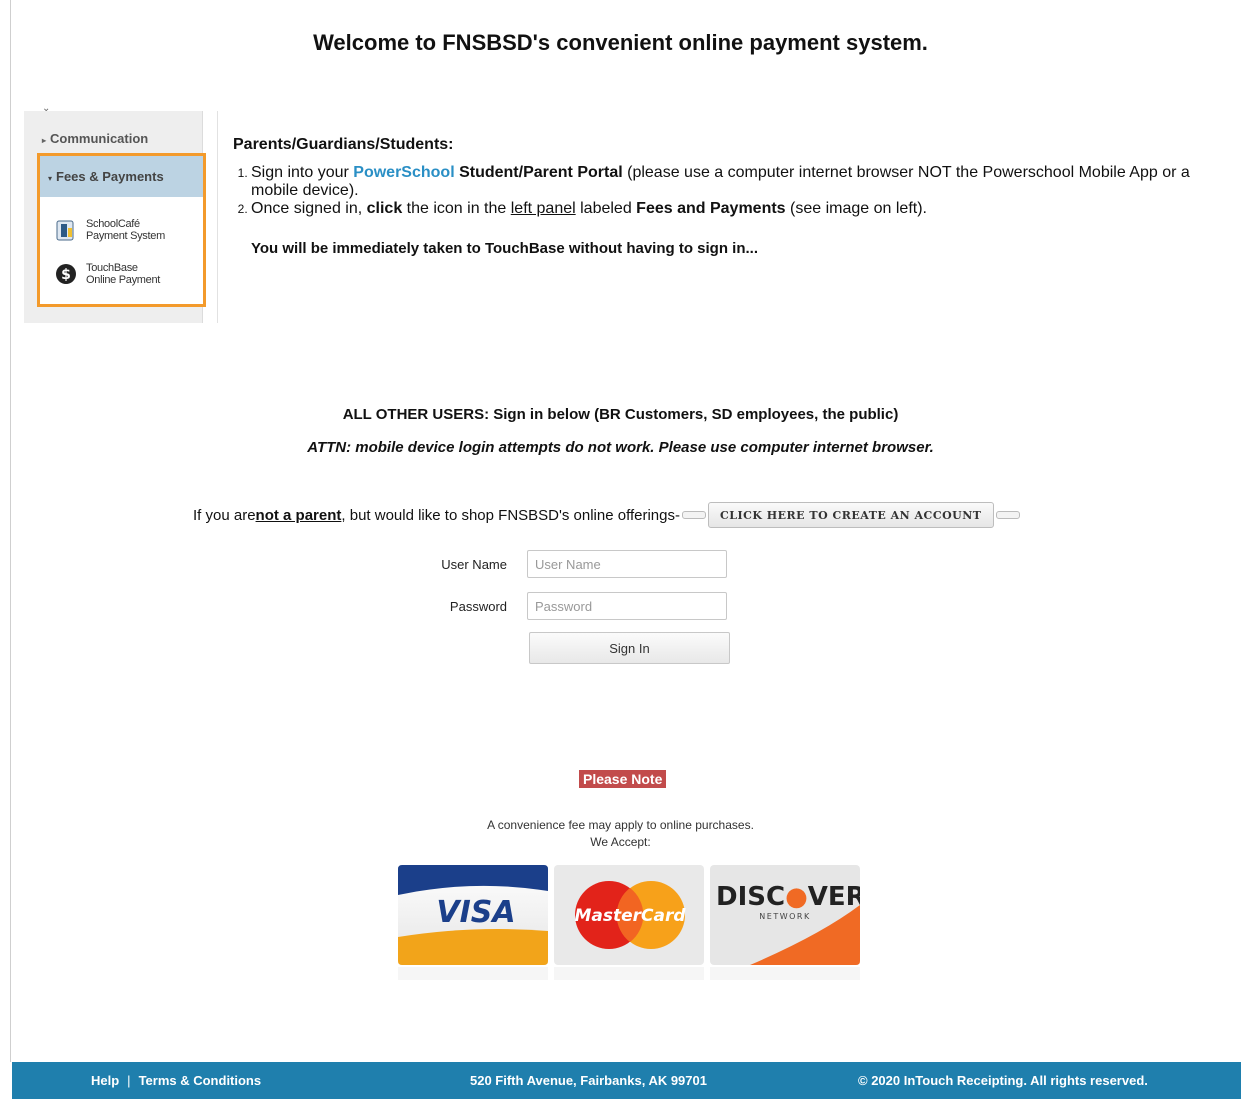 The width and height of the screenshot is (1241, 1099). What do you see at coordinates (343, 144) in the screenshot?
I see `instructions-title: Parents/Guardians/Students:` at bounding box center [343, 144].